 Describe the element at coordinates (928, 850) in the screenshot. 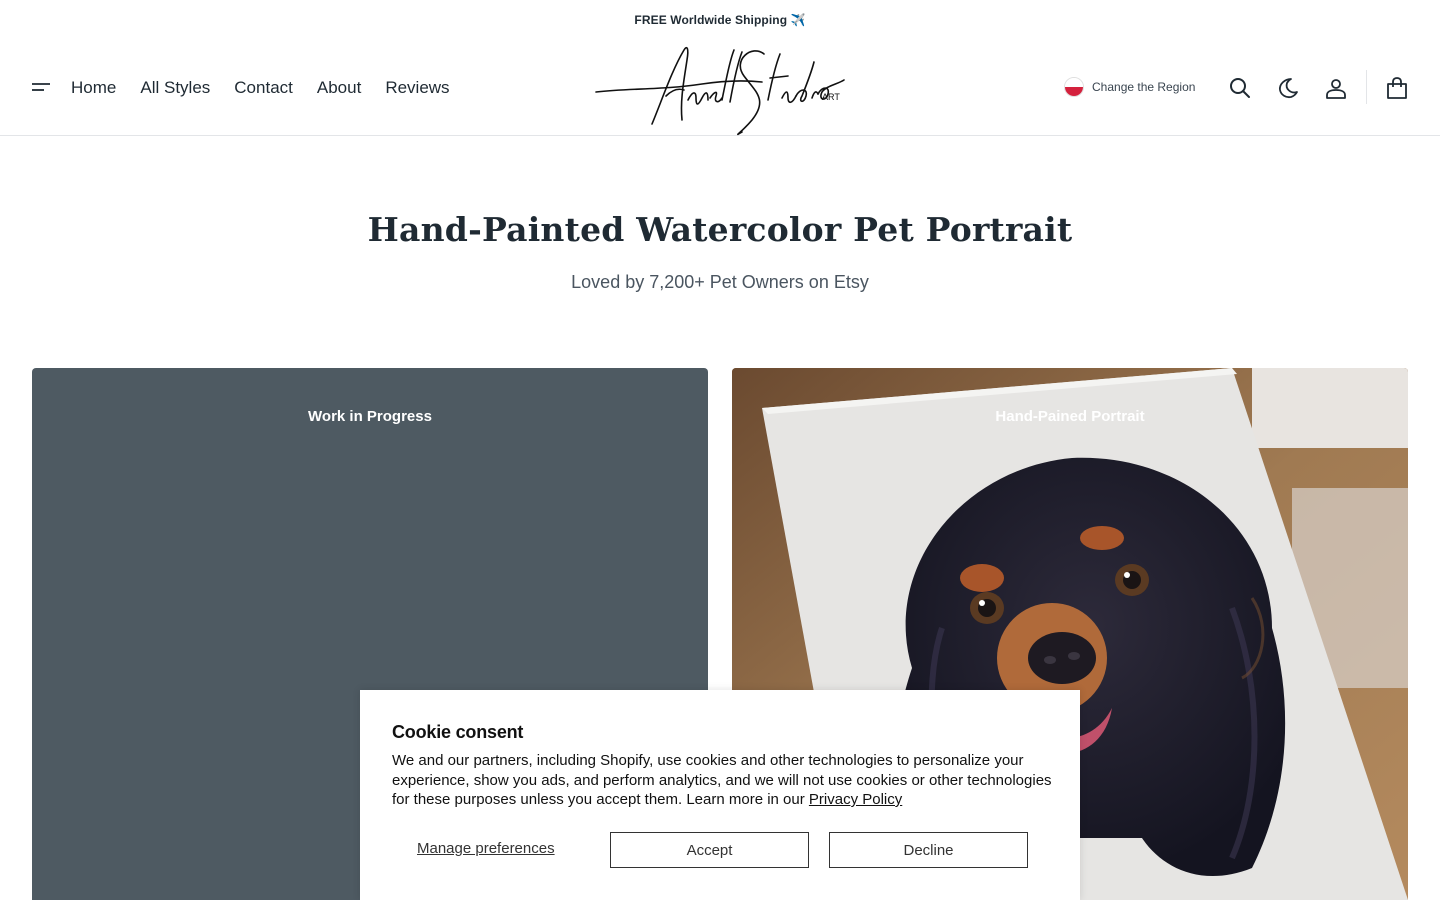

I see `decline-button: Decline` at that location.